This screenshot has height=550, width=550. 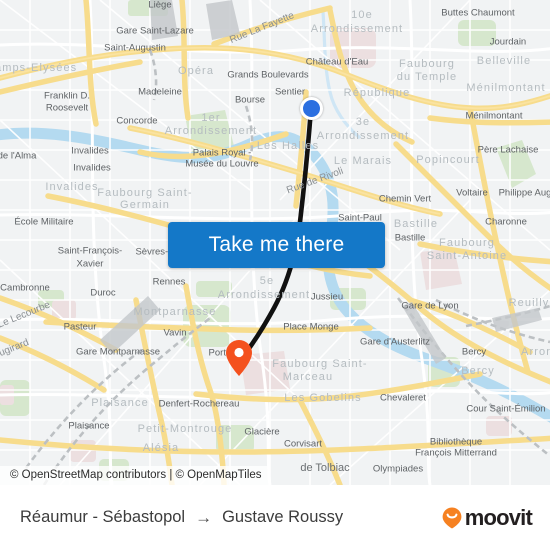 I want to click on origin-station-label: Réaumur - Sébastopol, so click(x=103, y=517).